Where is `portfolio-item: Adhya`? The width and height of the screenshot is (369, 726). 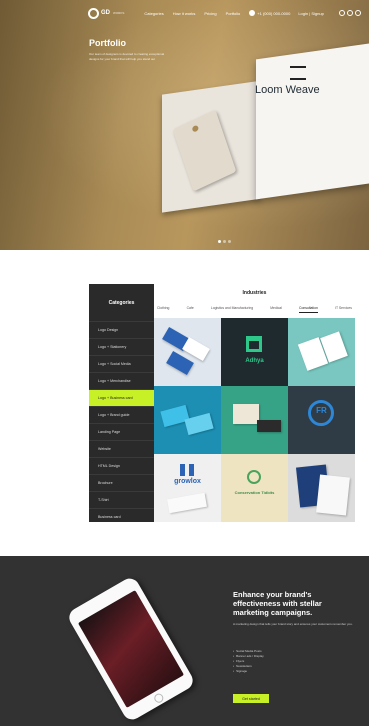
portfolio-item: Adhya is located at coordinates (254, 352).